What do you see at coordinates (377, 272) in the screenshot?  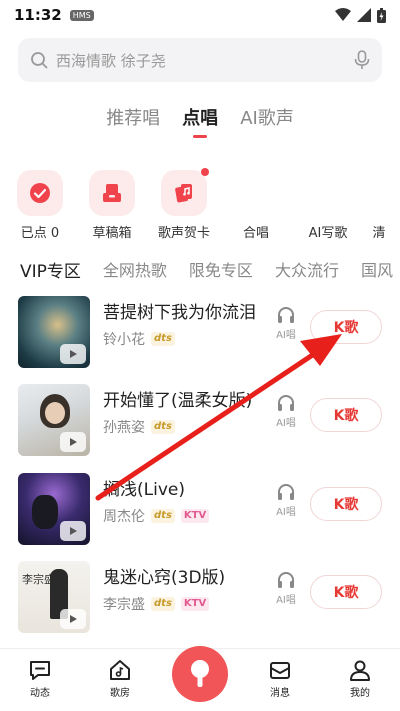 I see `category-guofeng: 国风` at bounding box center [377, 272].